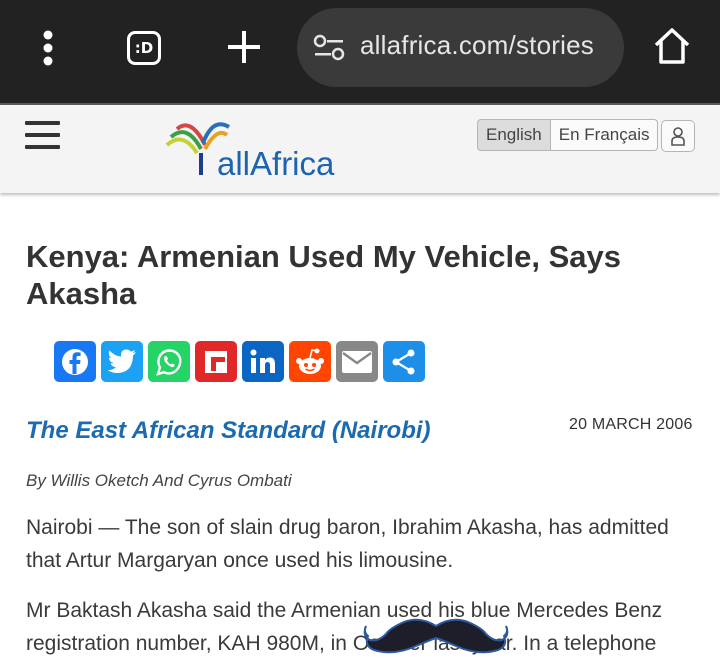  Describe the element at coordinates (244, 47) in the screenshot. I see `new-tab-plus-icon` at that location.